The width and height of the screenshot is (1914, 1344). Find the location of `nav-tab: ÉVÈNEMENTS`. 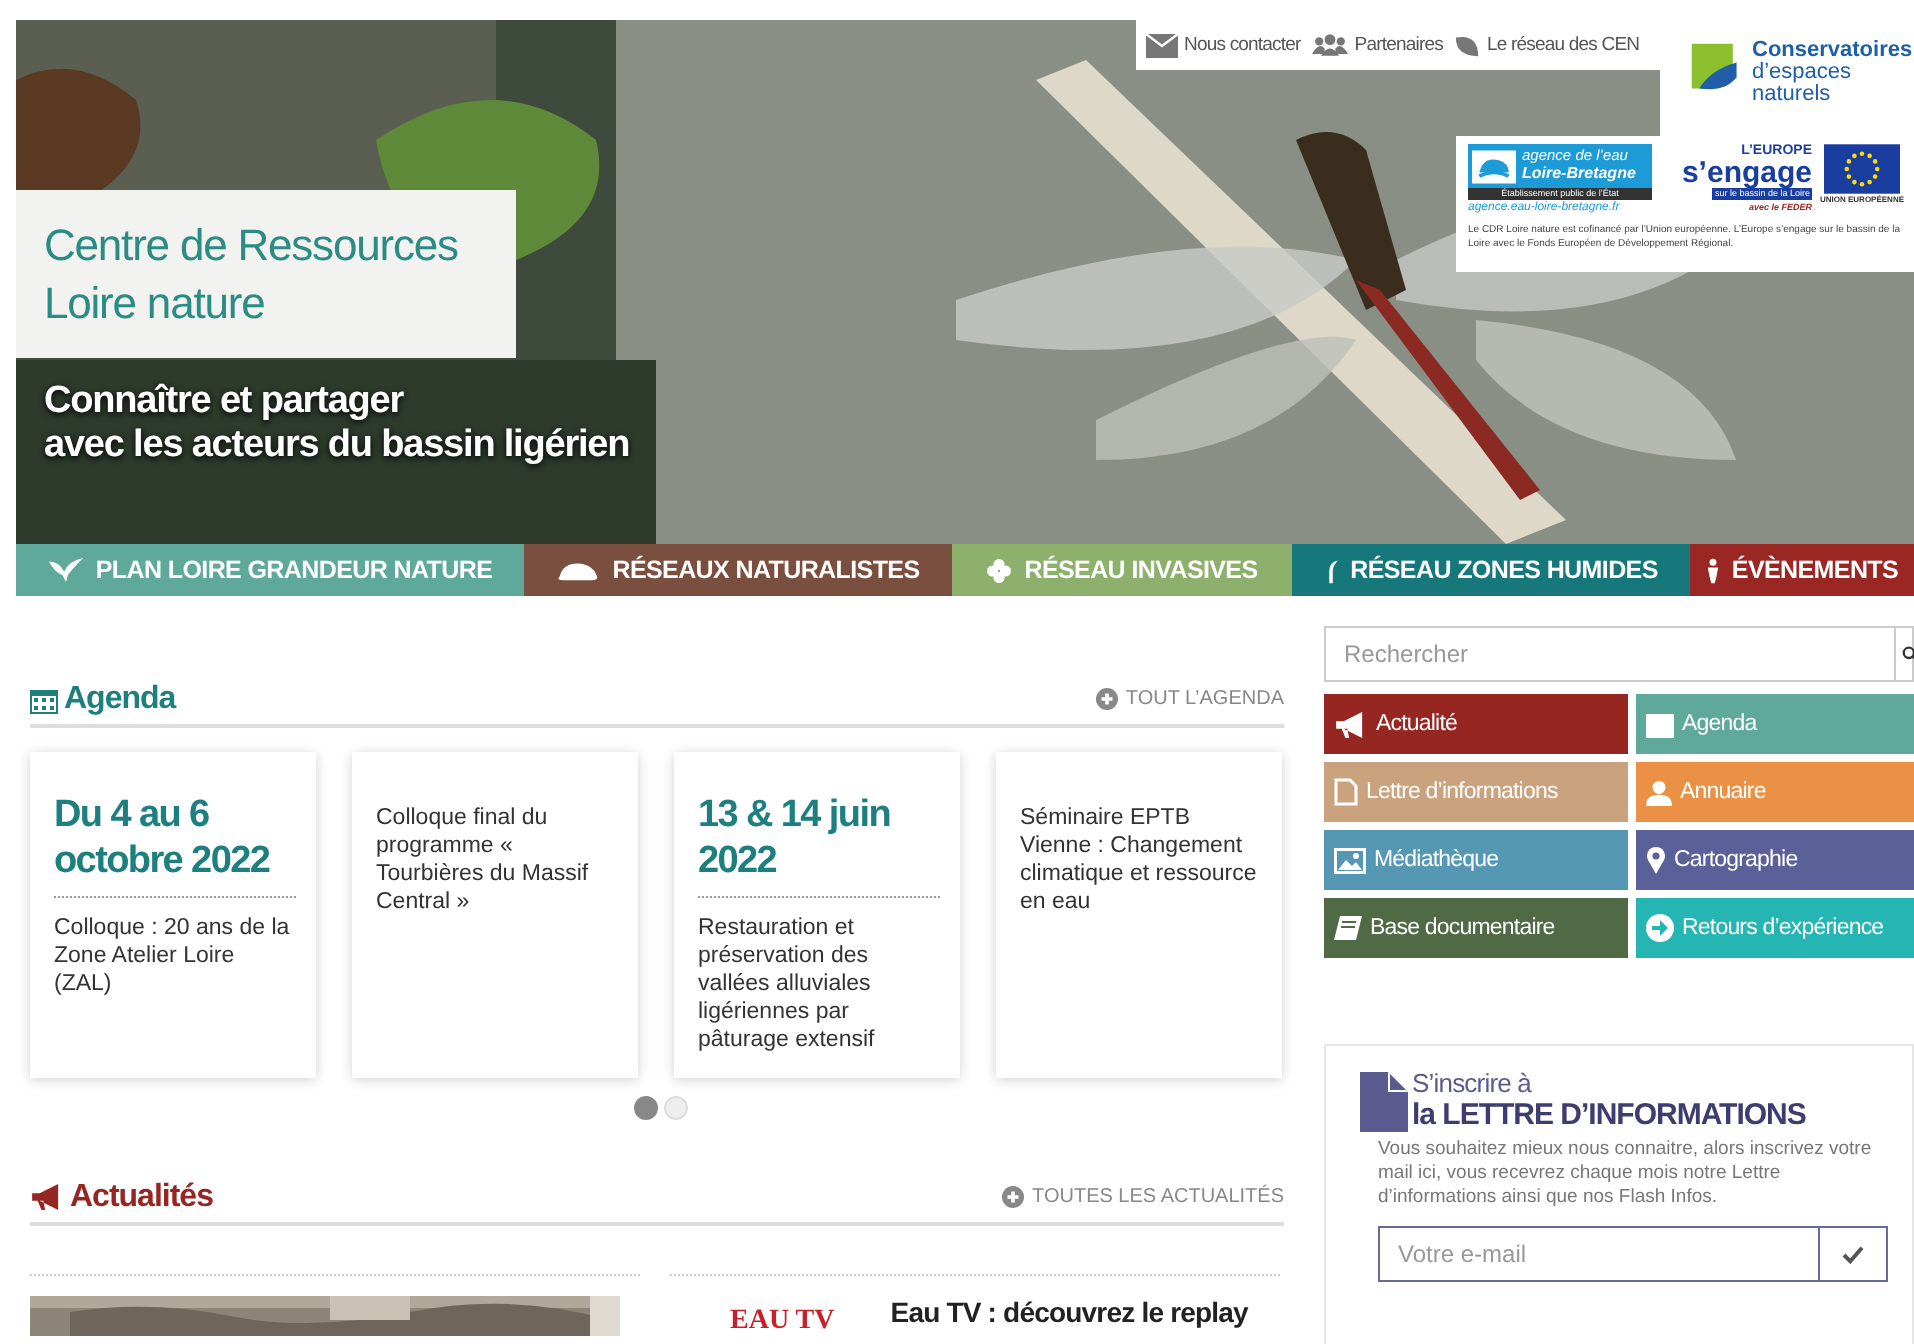

nav-tab: ÉVÈNEMENTS is located at coordinates (1802, 570).